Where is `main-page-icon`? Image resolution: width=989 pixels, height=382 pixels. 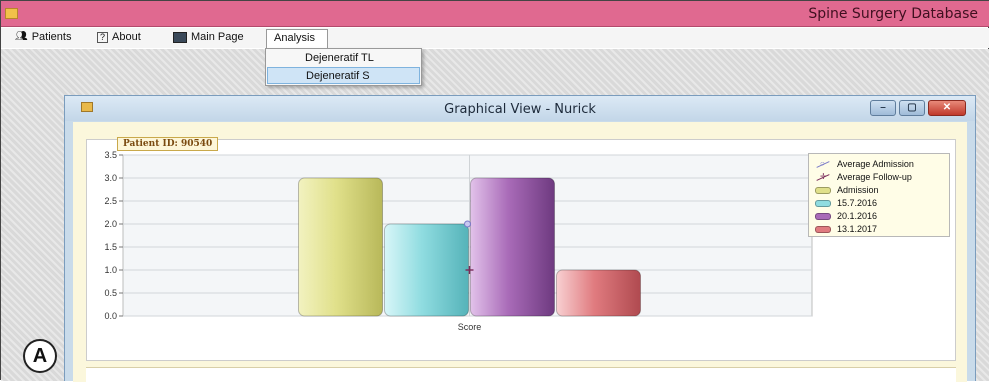
main-page-icon is located at coordinates (180, 37).